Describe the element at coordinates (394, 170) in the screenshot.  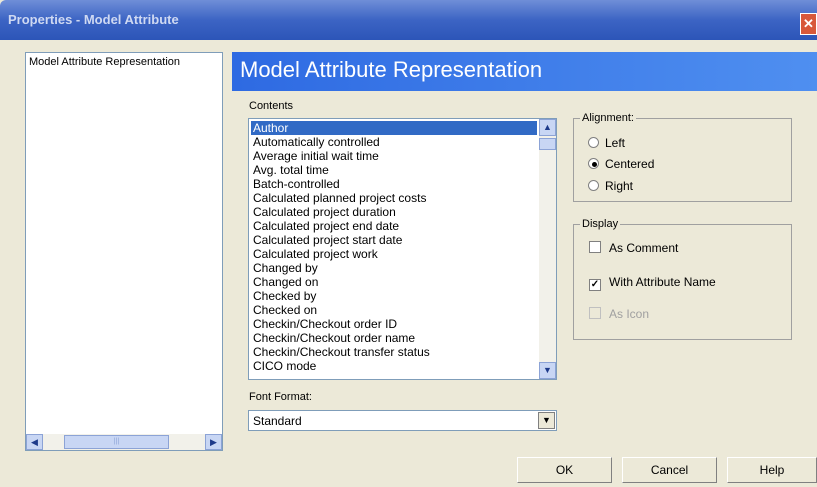
I see `list-item: Avg. total time` at that location.